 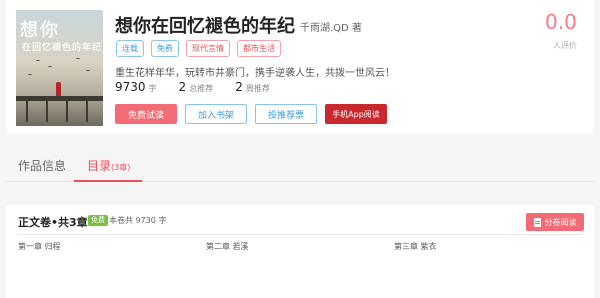 What do you see at coordinates (53, 222) in the screenshot?
I see `volume-title: 正文卷•共3章` at bounding box center [53, 222].